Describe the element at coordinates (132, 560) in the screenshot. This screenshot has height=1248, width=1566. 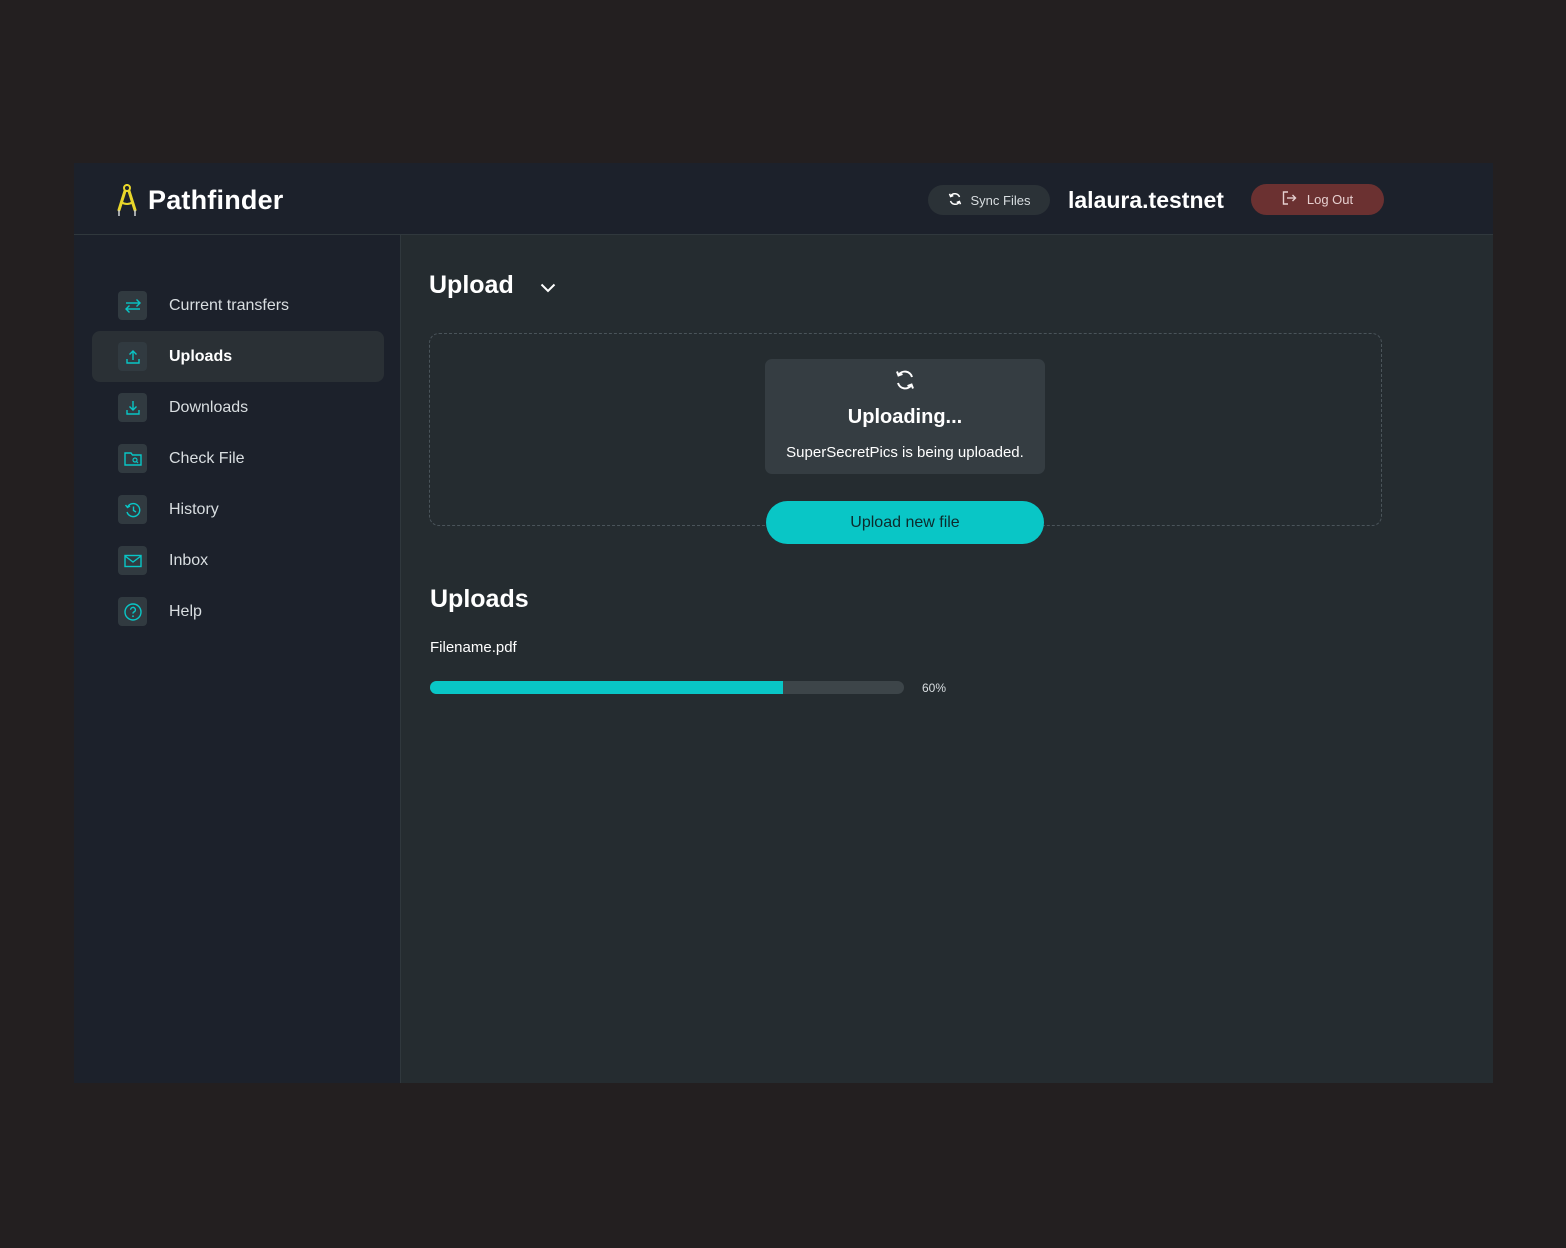
I see `mail-icon` at that location.